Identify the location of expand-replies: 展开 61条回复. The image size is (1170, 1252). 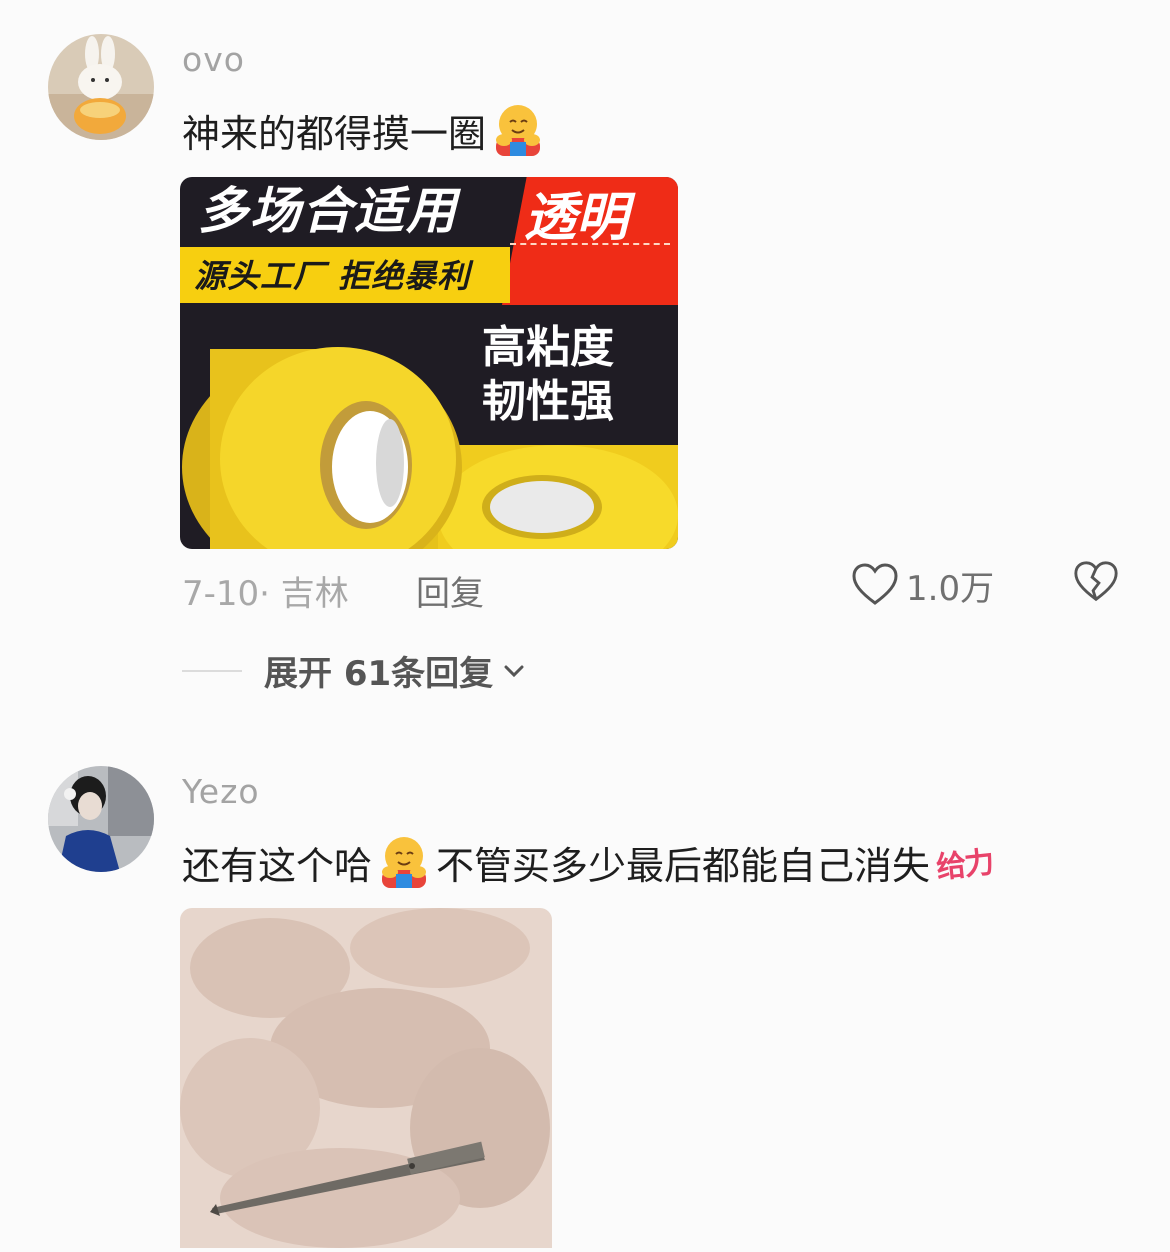
(355, 670).